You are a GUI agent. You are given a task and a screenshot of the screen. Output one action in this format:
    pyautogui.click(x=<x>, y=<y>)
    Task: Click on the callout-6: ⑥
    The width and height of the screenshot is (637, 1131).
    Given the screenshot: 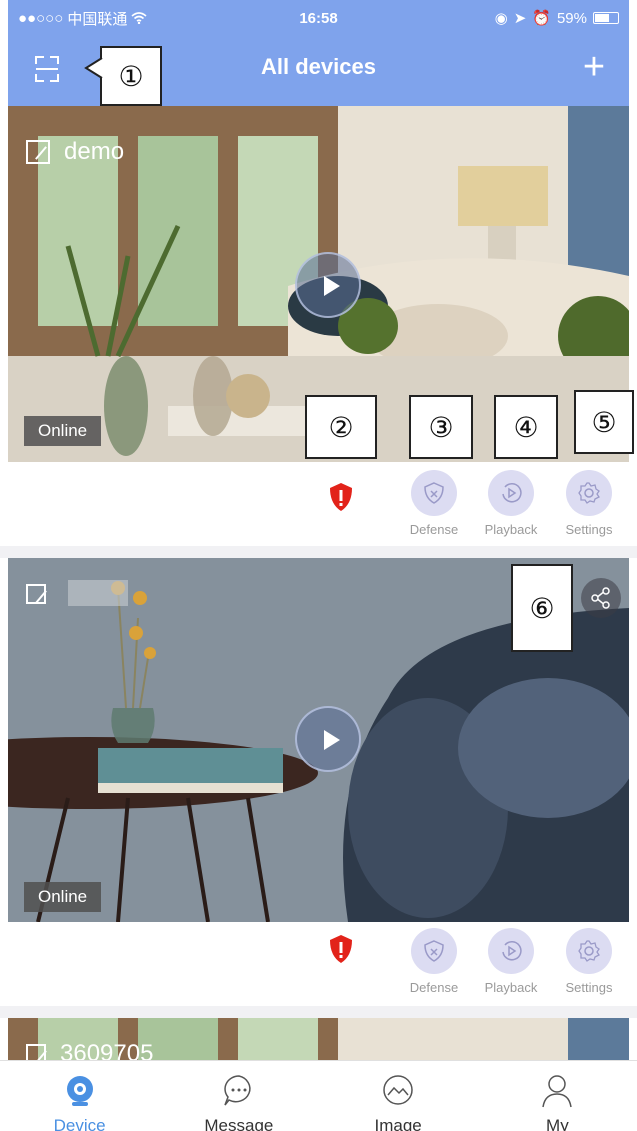 What is the action you would take?
    pyautogui.click(x=542, y=608)
    